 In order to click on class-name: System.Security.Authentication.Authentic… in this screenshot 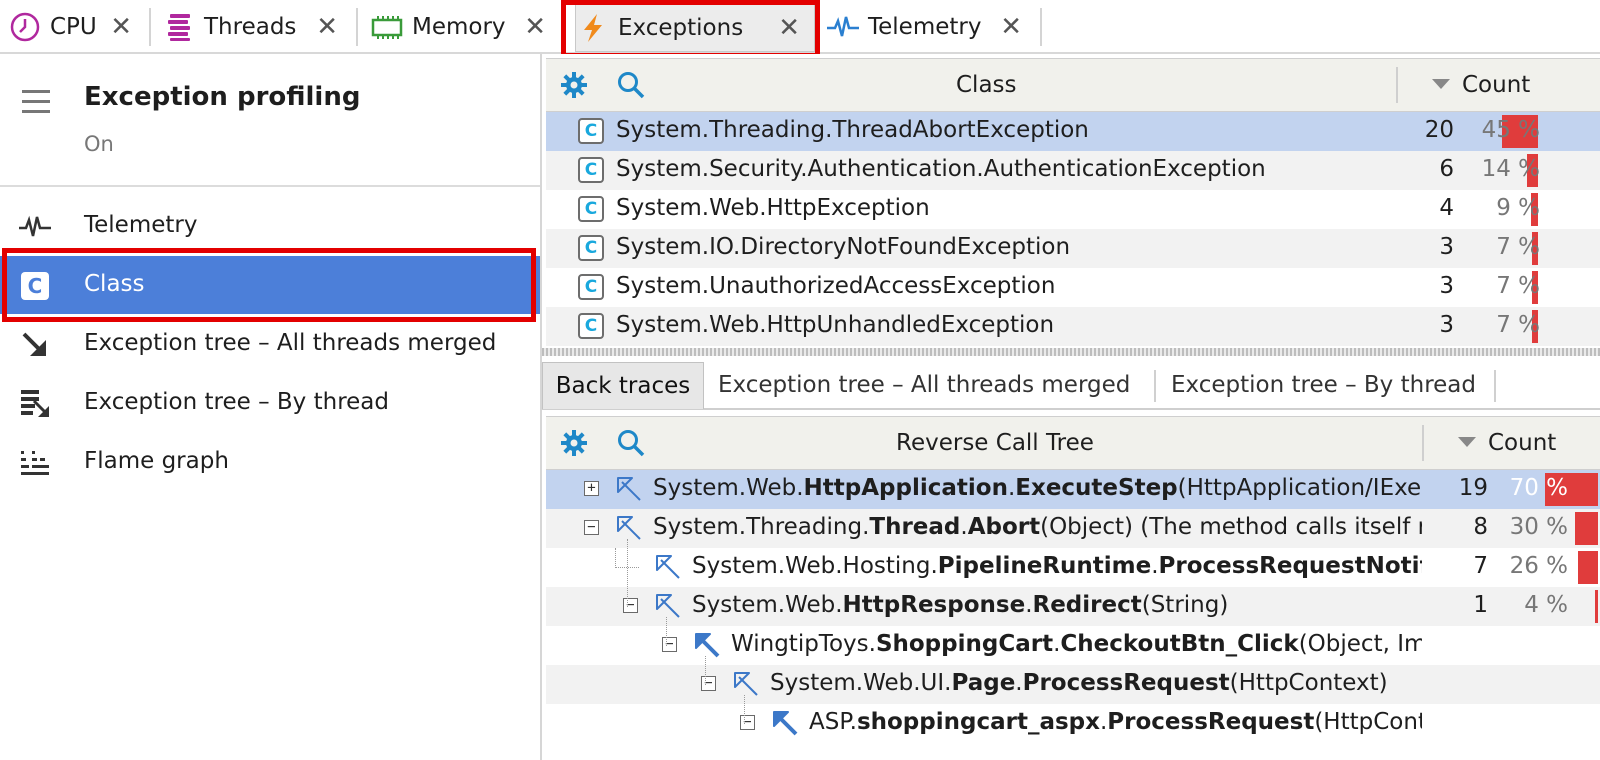, I will do `click(941, 169)`.